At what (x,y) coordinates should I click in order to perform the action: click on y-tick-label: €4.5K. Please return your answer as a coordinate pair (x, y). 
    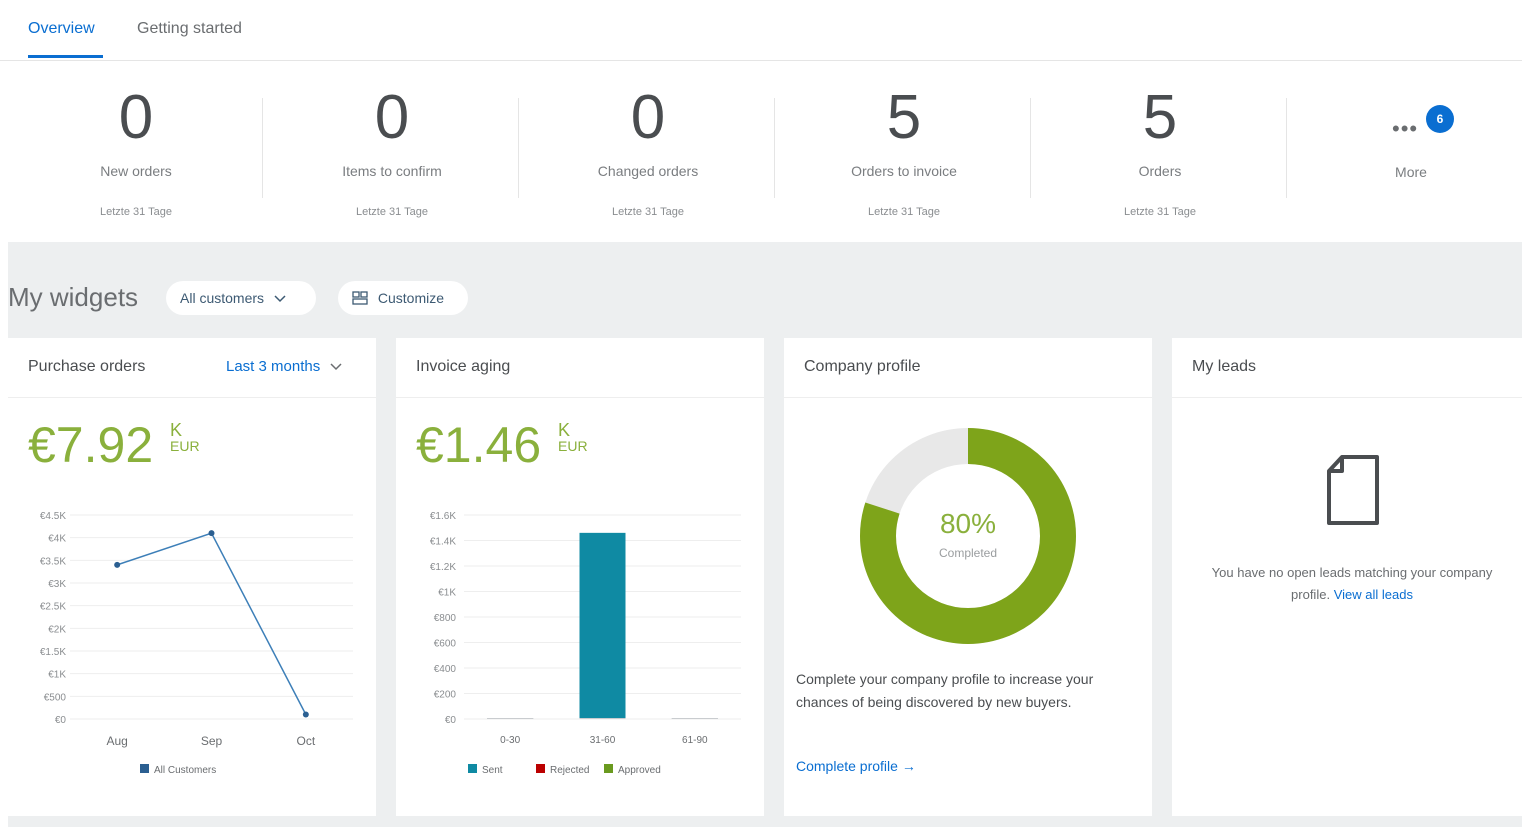
    Looking at the image, I should click on (53, 516).